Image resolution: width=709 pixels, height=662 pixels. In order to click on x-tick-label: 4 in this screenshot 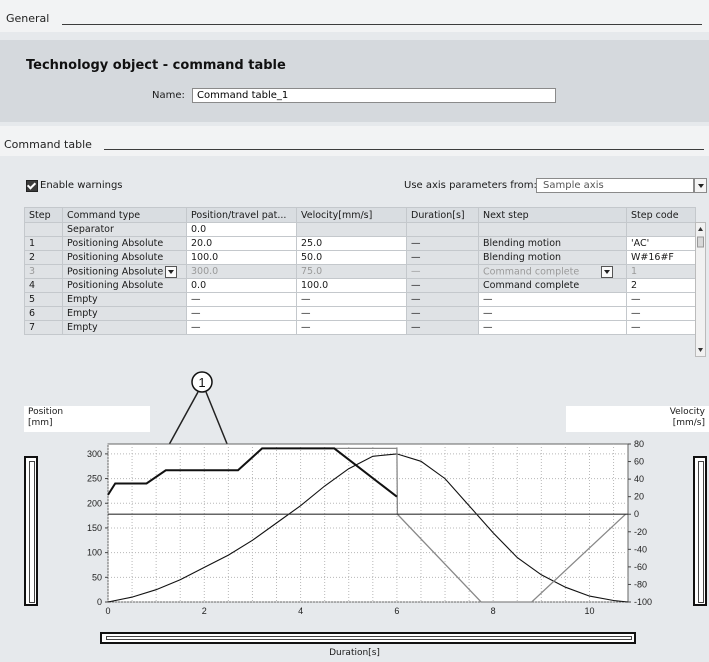, I will do `click(300, 611)`.